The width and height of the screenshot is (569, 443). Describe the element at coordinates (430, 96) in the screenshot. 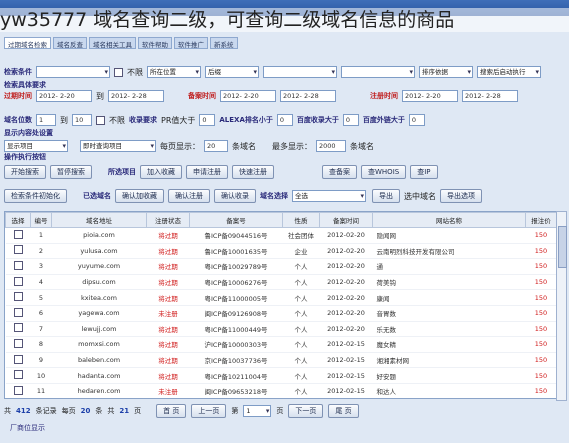

I see `reg-from-input: 2012- 2-20` at that location.